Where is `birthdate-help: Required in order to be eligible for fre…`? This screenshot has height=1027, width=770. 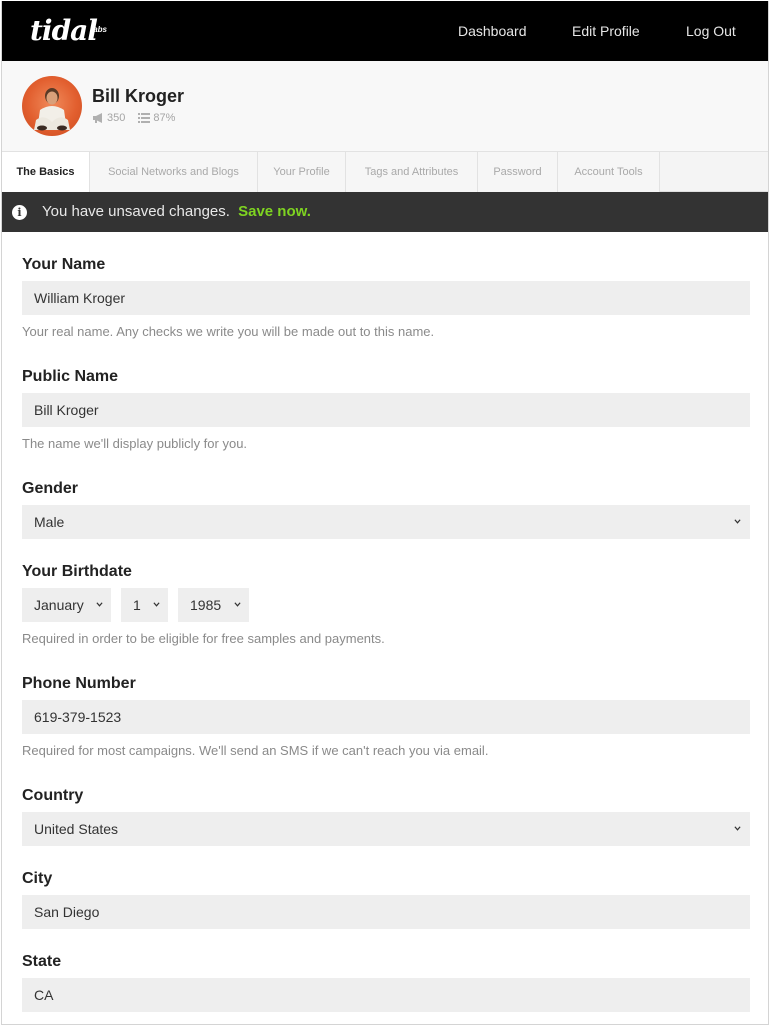 birthdate-help: Required in order to be eligible for fre… is located at coordinates (203, 638).